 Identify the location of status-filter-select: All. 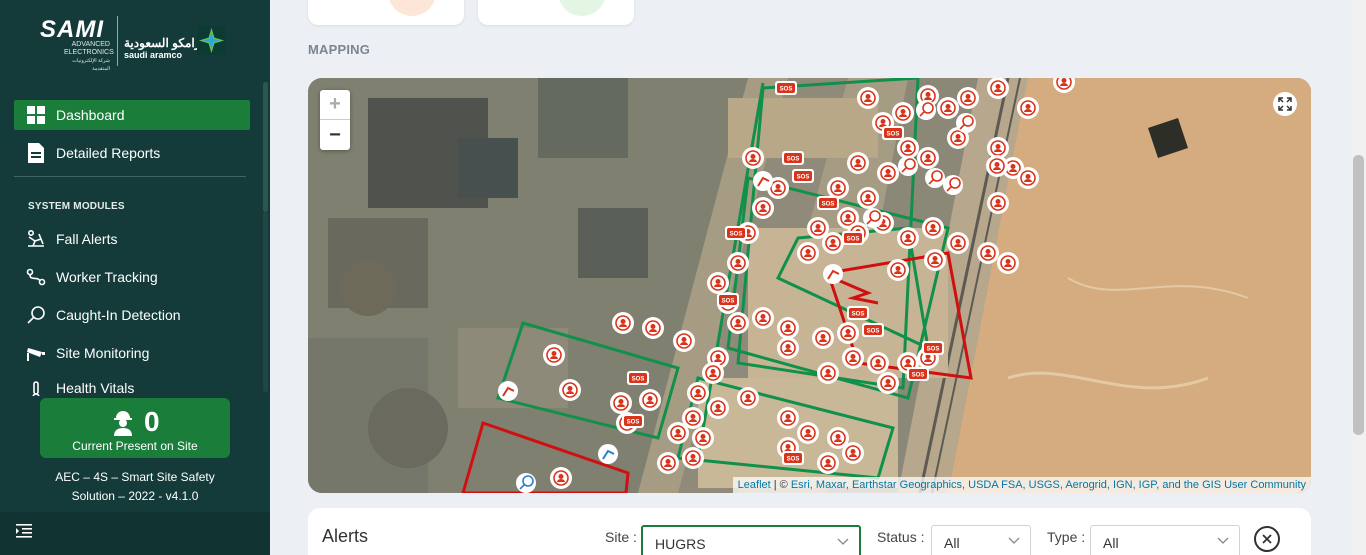
(981, 540).